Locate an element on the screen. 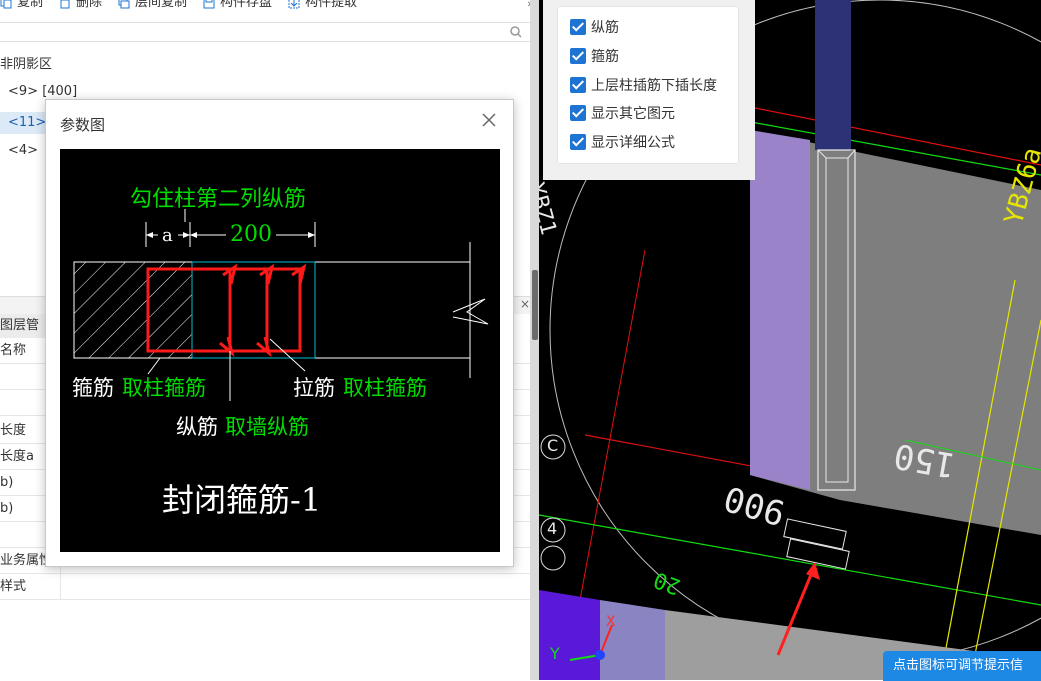 This screenshot has height=681, width=1041. tree-group-unshaded: 非阴影区 is located at coordinates (26, 62).